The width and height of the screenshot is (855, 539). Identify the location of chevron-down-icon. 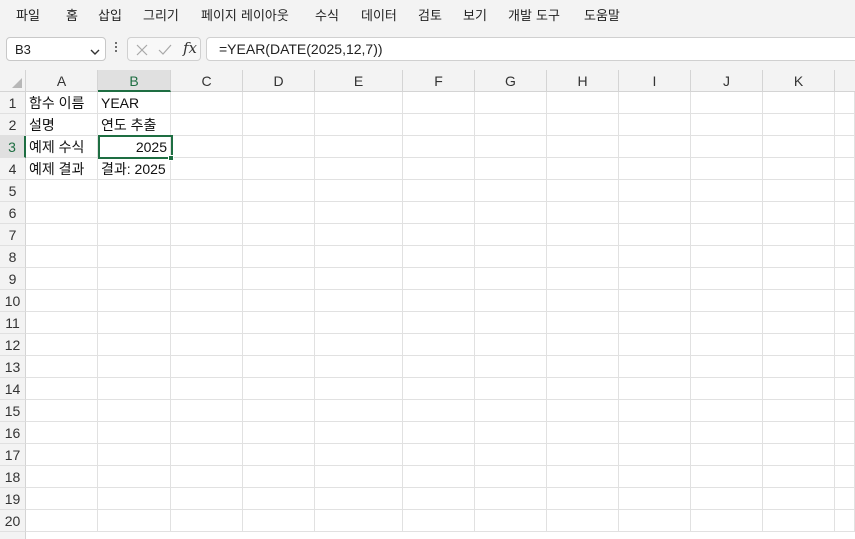
(95, 52).